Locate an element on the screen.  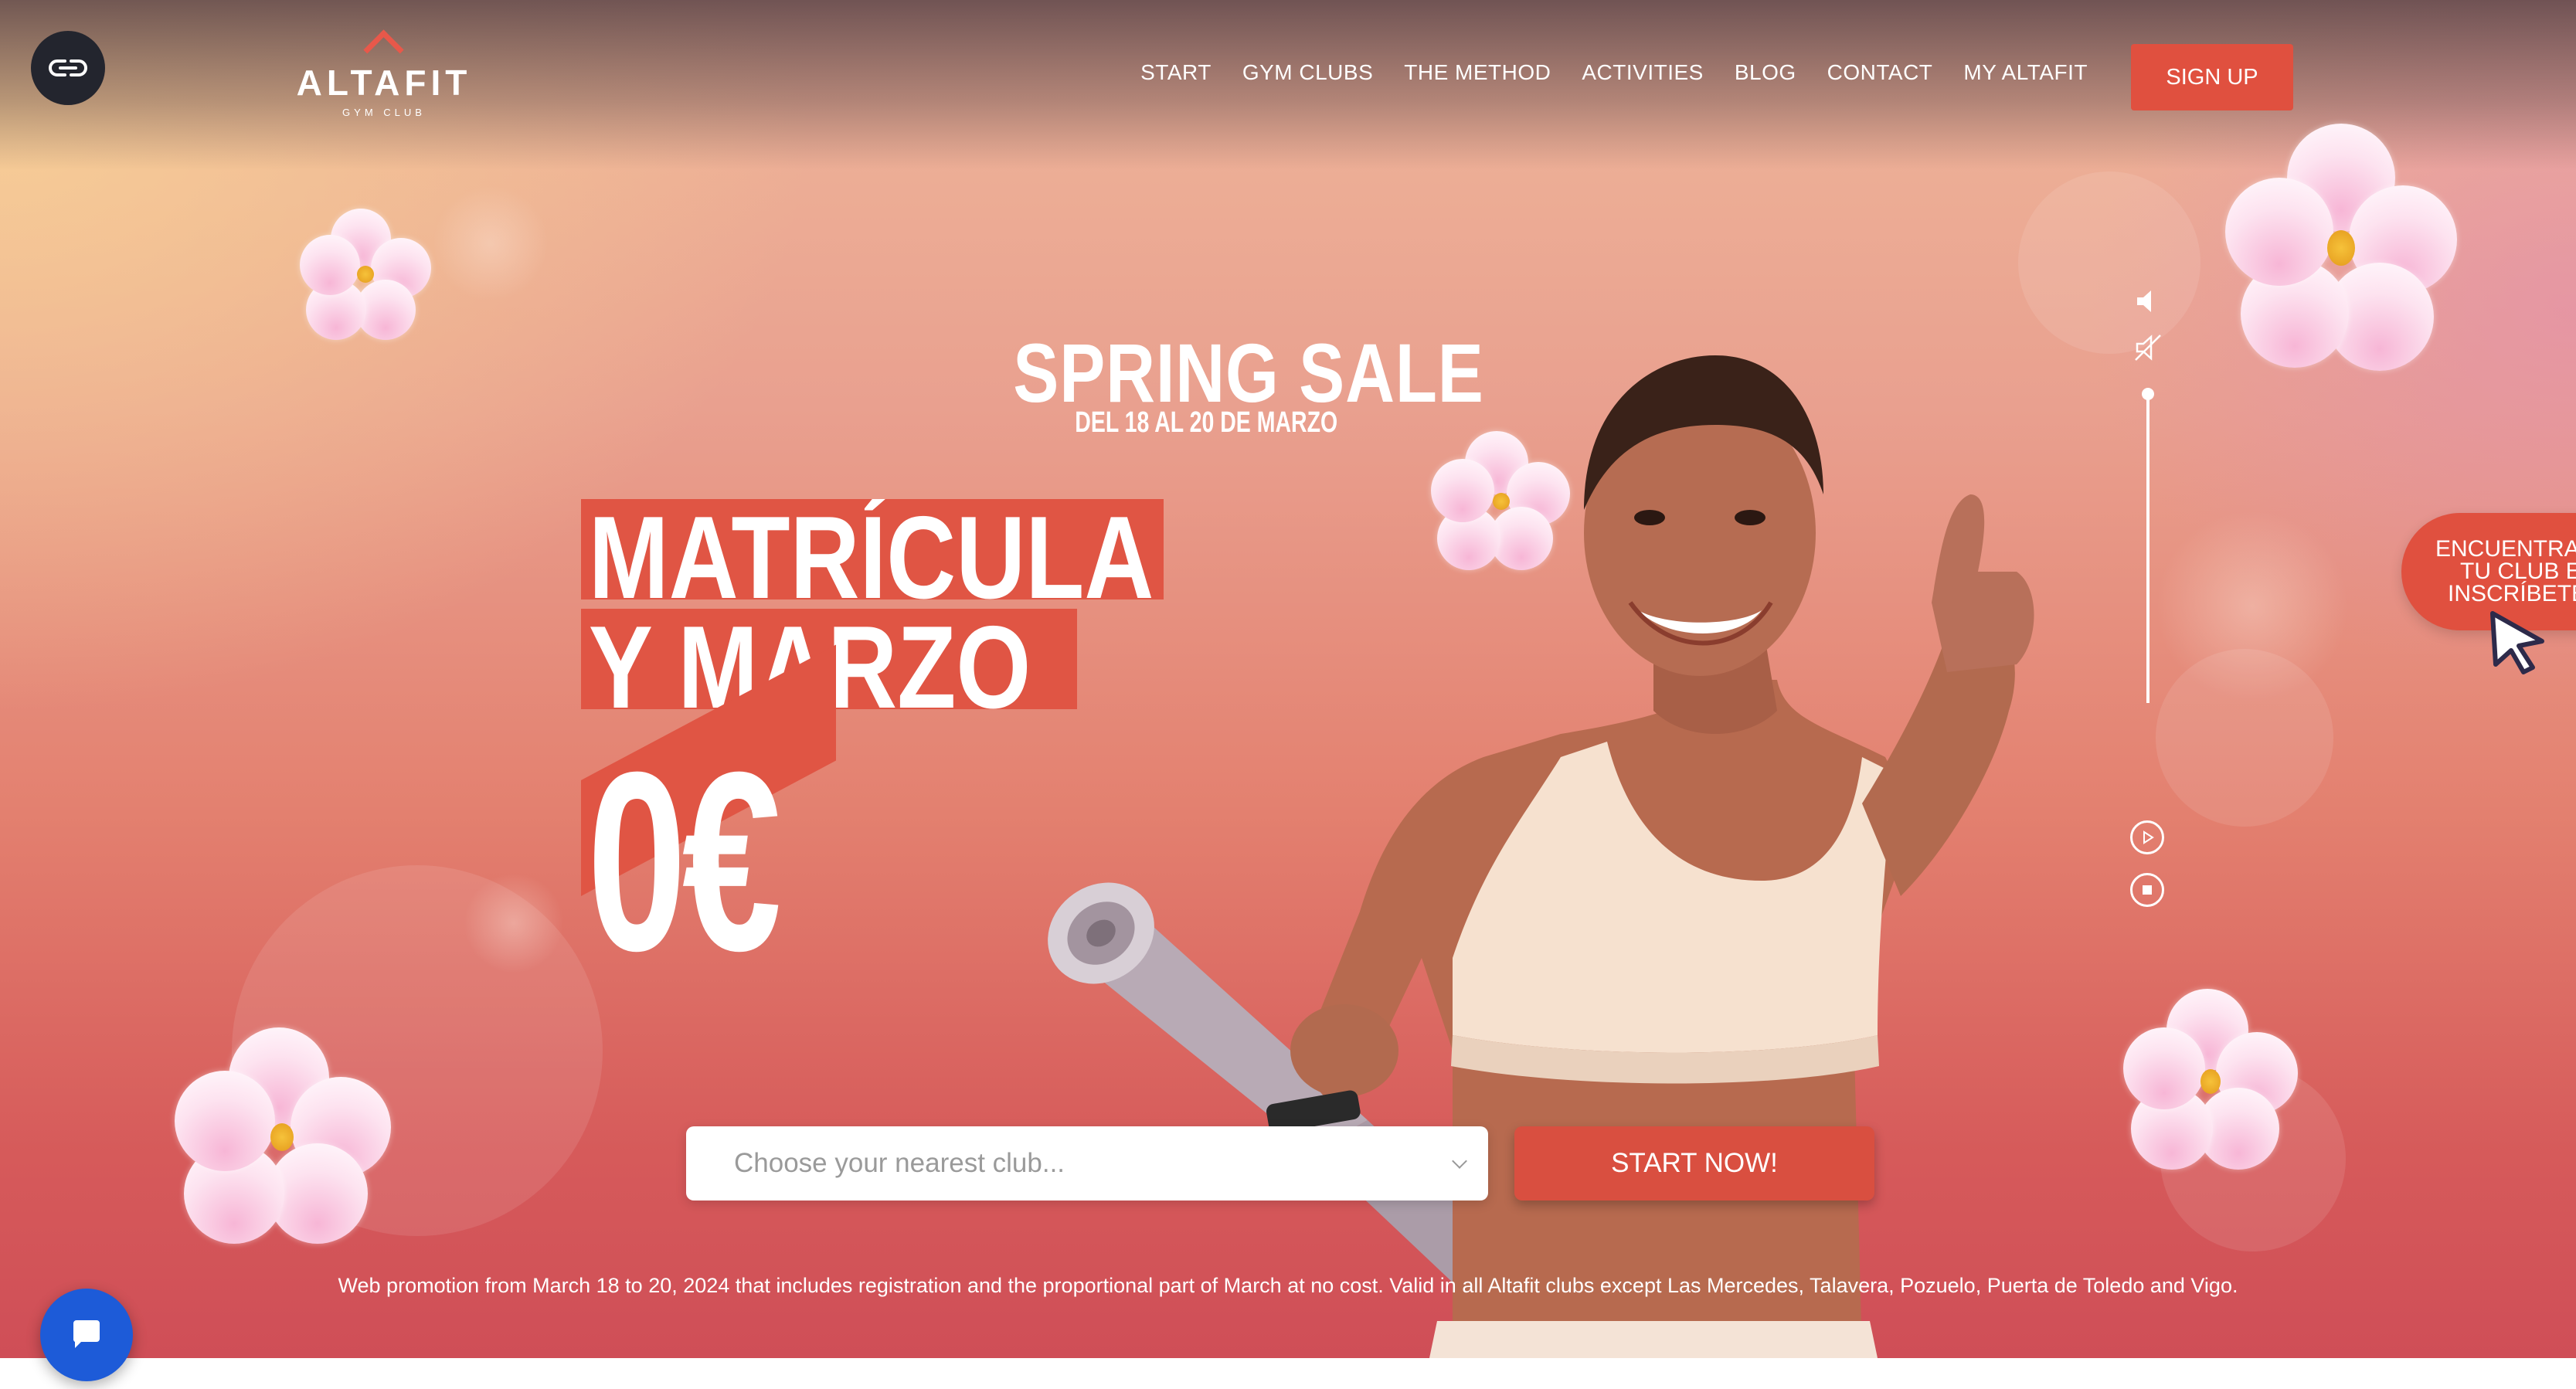
find-club-line-3: INSCRÍBETE is located at coordinates (2512, 593).